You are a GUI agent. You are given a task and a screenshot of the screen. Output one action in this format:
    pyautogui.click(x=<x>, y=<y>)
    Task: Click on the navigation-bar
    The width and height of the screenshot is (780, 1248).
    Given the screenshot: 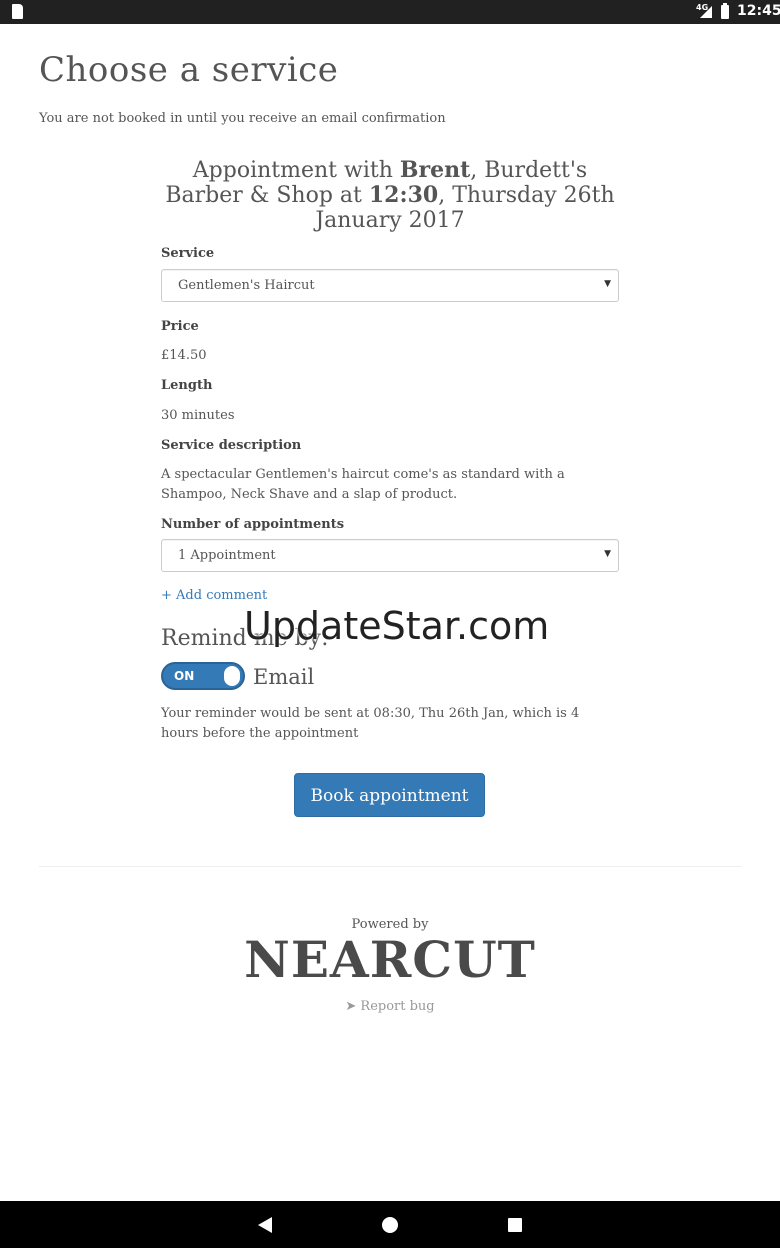 What is the action you would take?
    pyautogui.click(x=390, y=1224)
    